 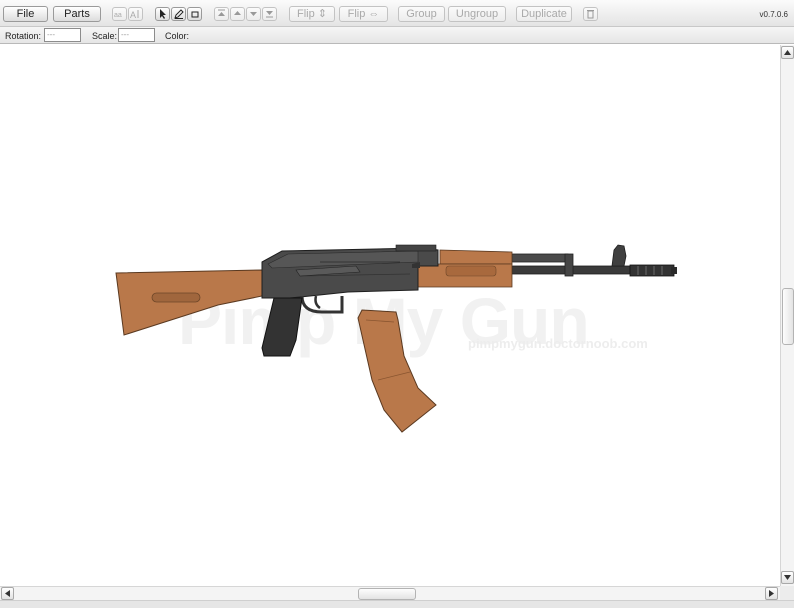 What do you see at coordinates (787, 593) in the screenshot?
I see `scrollbar-corner` at bounding box center [787, 593].